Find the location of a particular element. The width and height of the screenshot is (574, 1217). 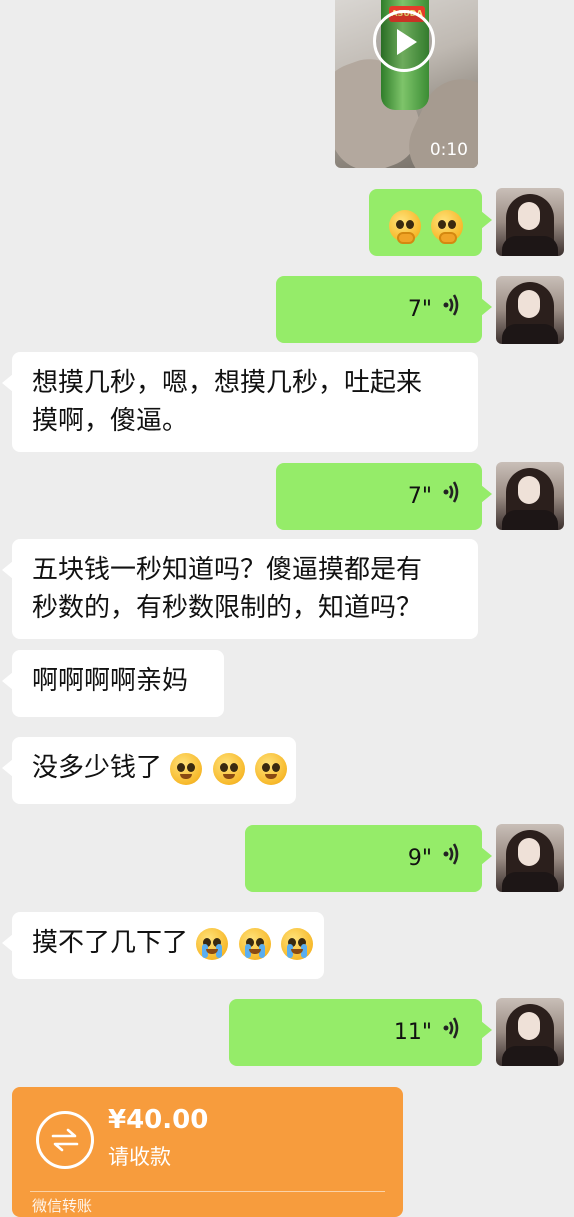

my-emoji-message is located at coordinates (430, 222).